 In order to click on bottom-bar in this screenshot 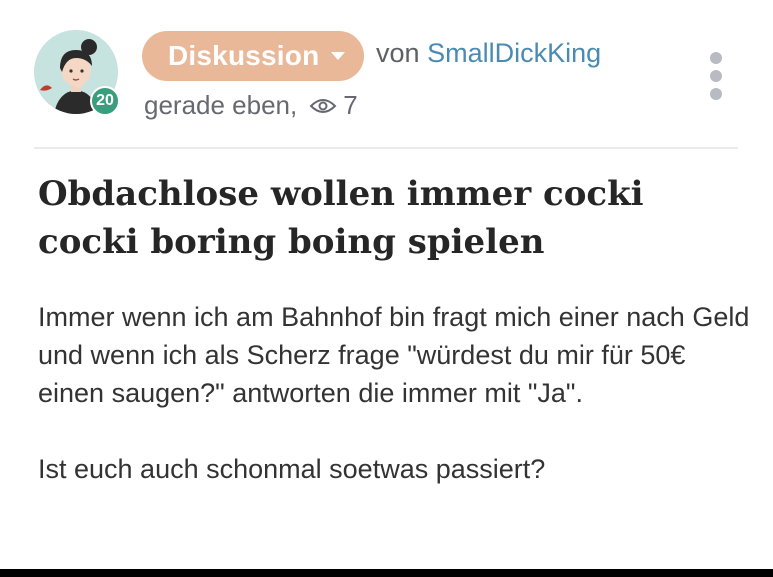, I will do `click(386, 573)`.